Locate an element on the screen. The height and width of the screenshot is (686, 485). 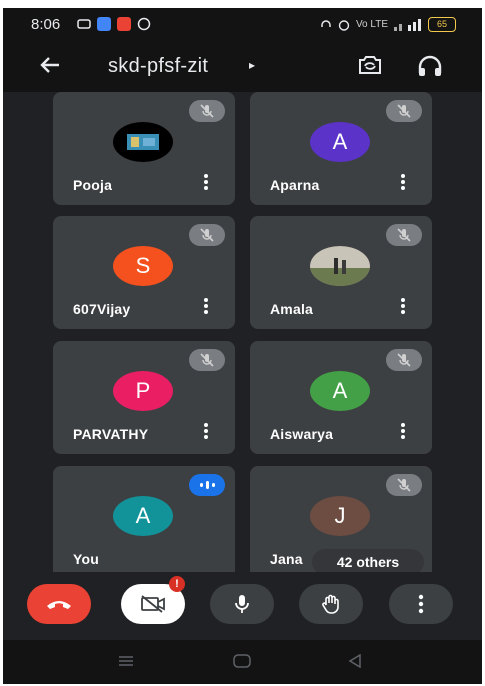
participant-tile-self: A You is located at coordinates (144, 522).